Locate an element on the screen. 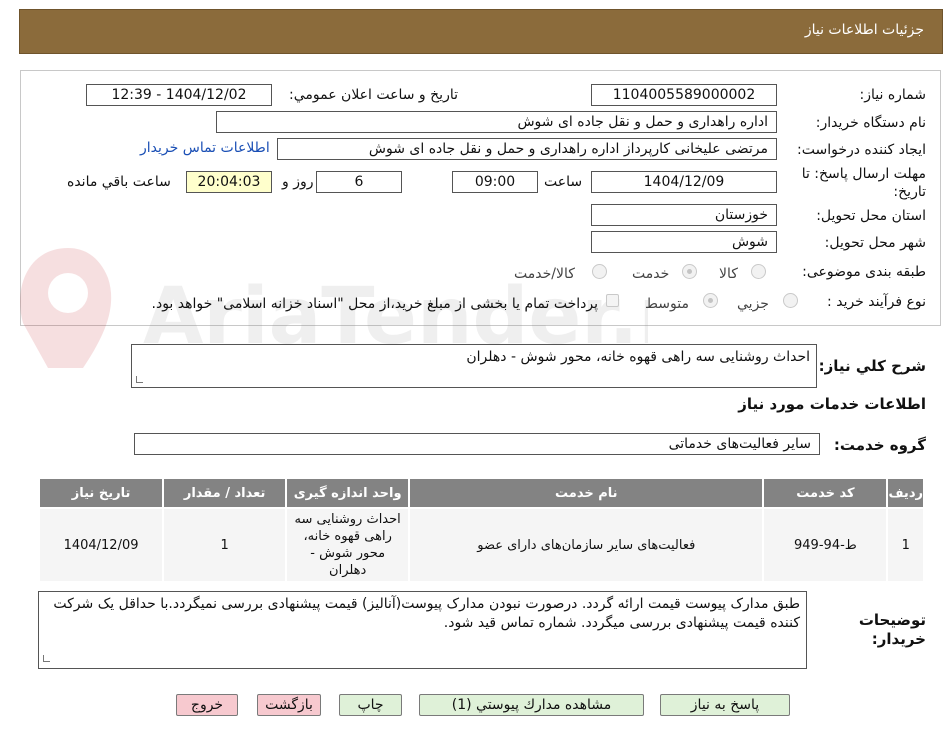 The height and width of the screenshot is (738, 944). column-header-service-code: كد خدمت is located at coordinates (825, 493).